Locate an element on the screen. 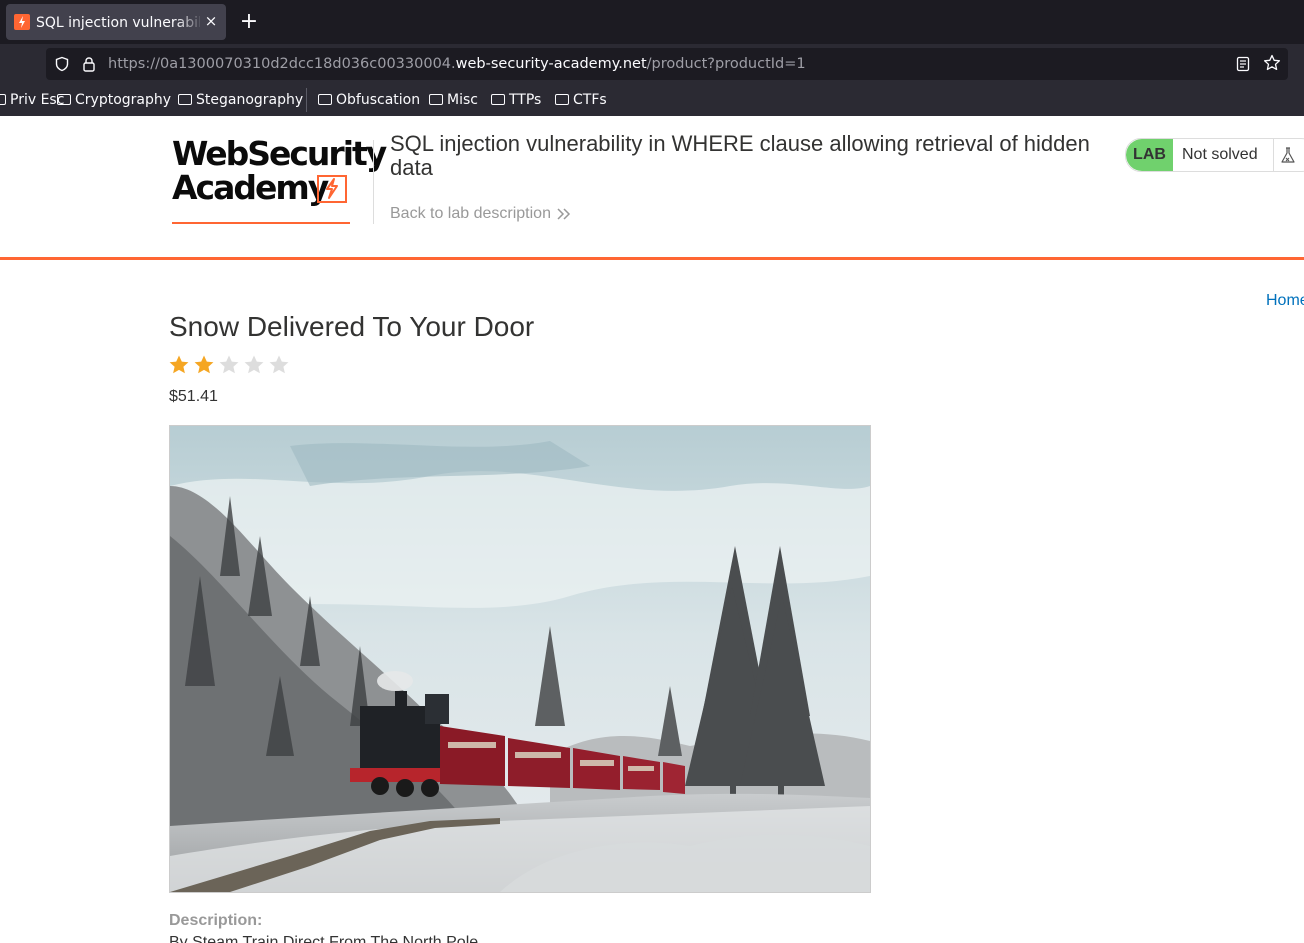 The height and width of the screenshot is (943, 1304). lightning-icon is located at coordinates (332, 189).